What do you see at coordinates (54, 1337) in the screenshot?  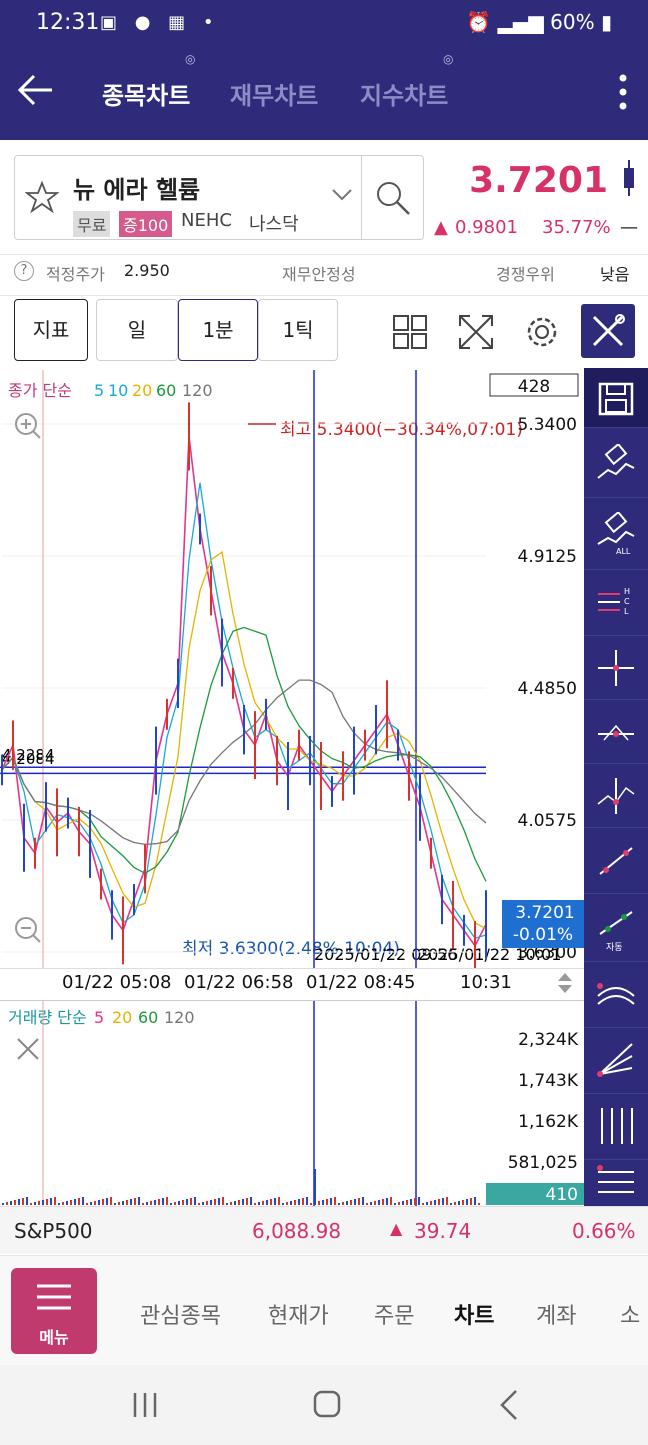 I see `menu-label: 메뉴` at bounding box center [54, 1337].